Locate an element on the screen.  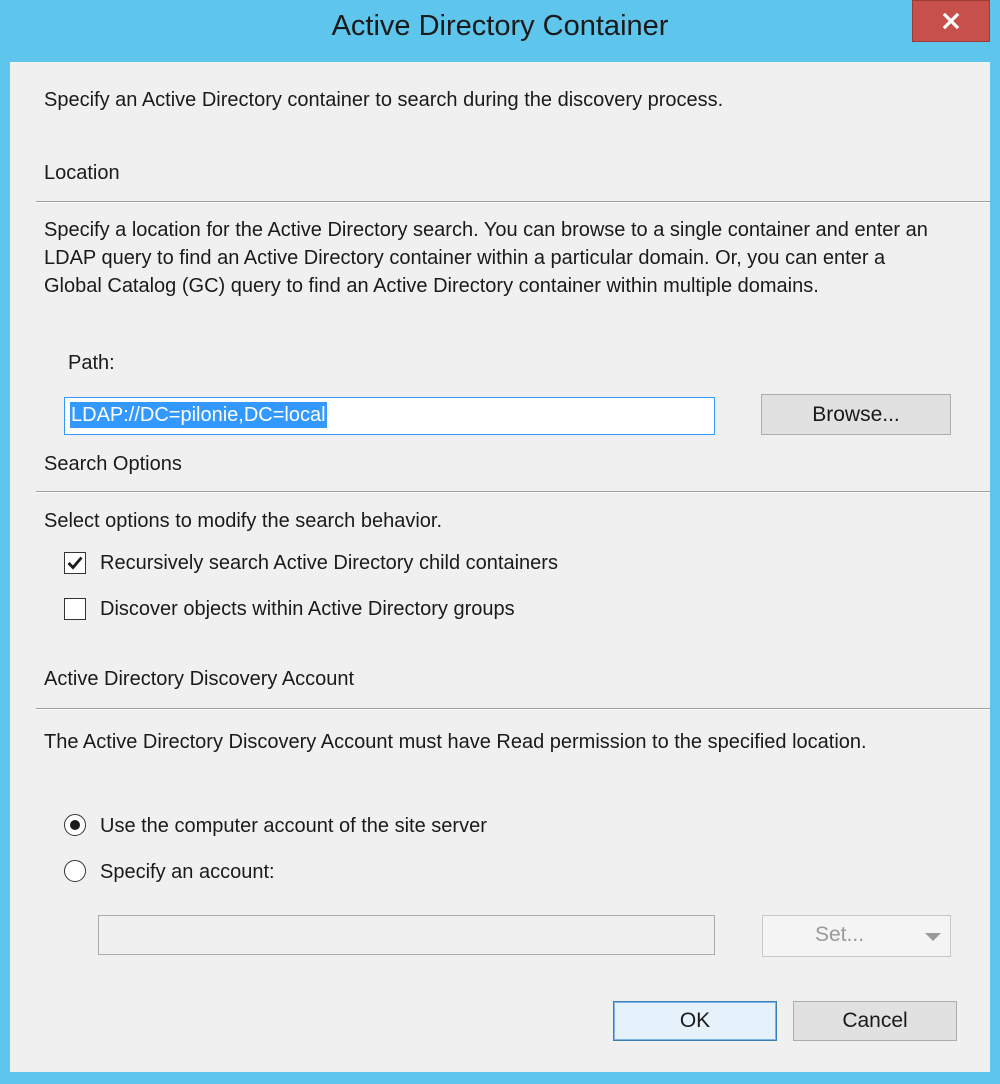
radio-selected-dot is located at coordinates (75, 825).